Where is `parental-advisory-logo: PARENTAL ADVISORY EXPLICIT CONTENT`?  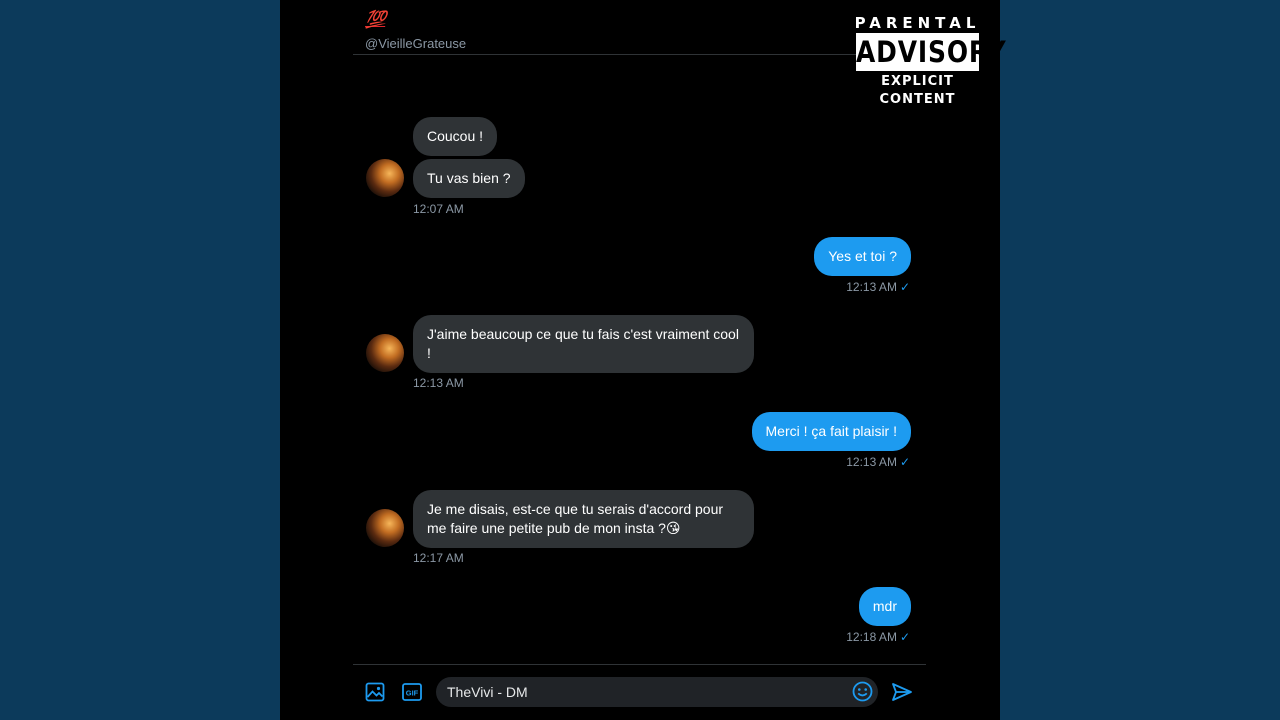
parental-advisory-logo: PARENTAL ADVISORY EXPLICIT CONTENT is located at coordinates (926, 60).